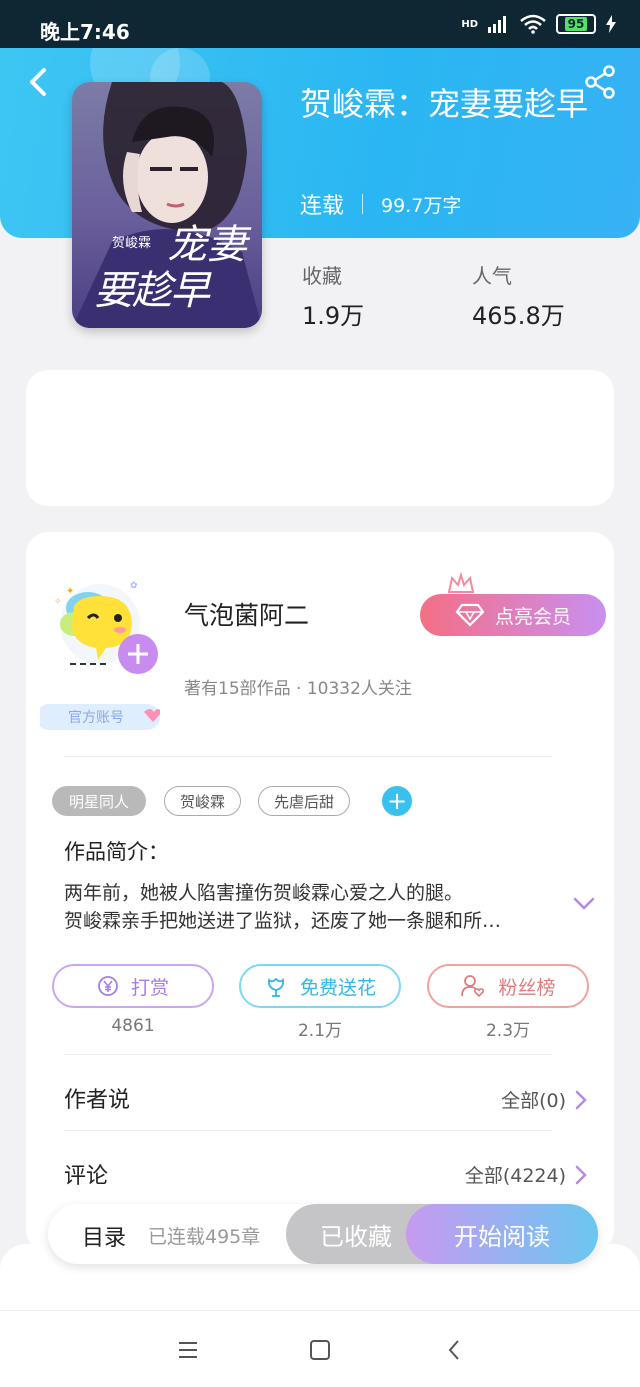  Describe the element at coordinates (86, 1176) in the screenshot. I see `comments-title: 评论` at that location.